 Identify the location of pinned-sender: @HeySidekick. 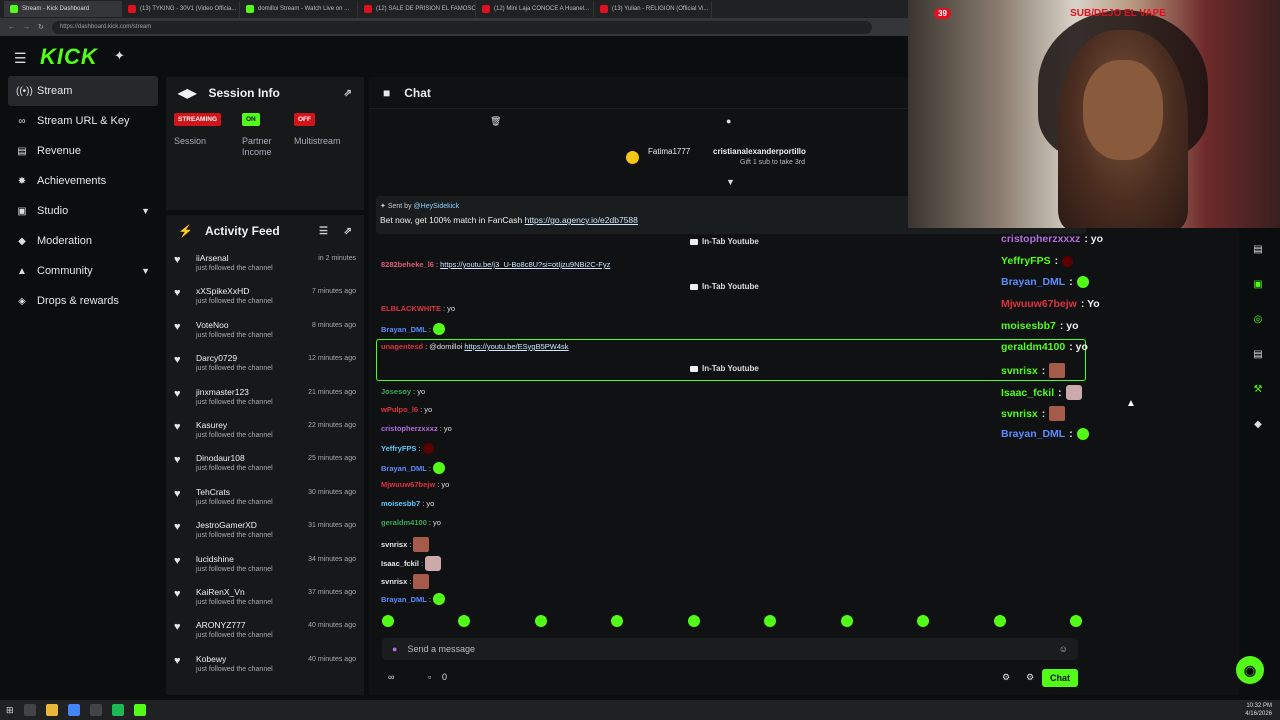
(437, 206).